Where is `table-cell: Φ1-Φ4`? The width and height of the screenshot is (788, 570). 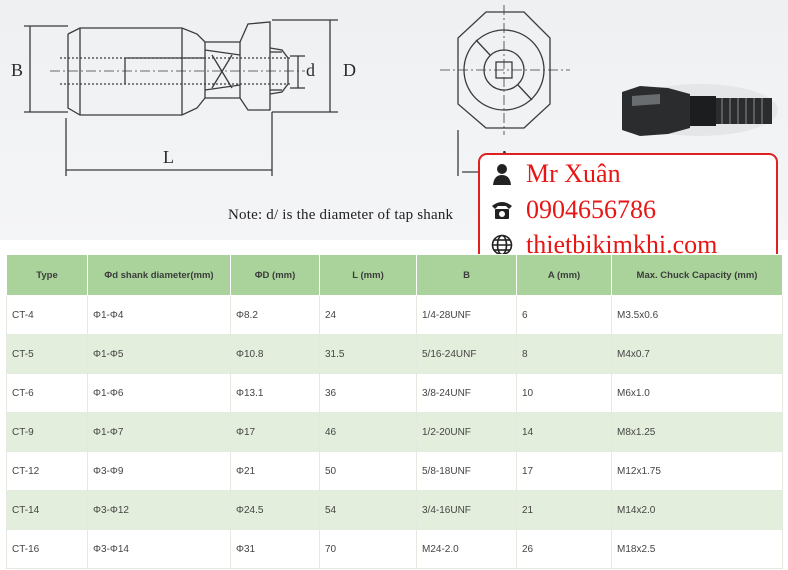 table-cell: Φ1-Φ4 is located at coordinates (159, 315).